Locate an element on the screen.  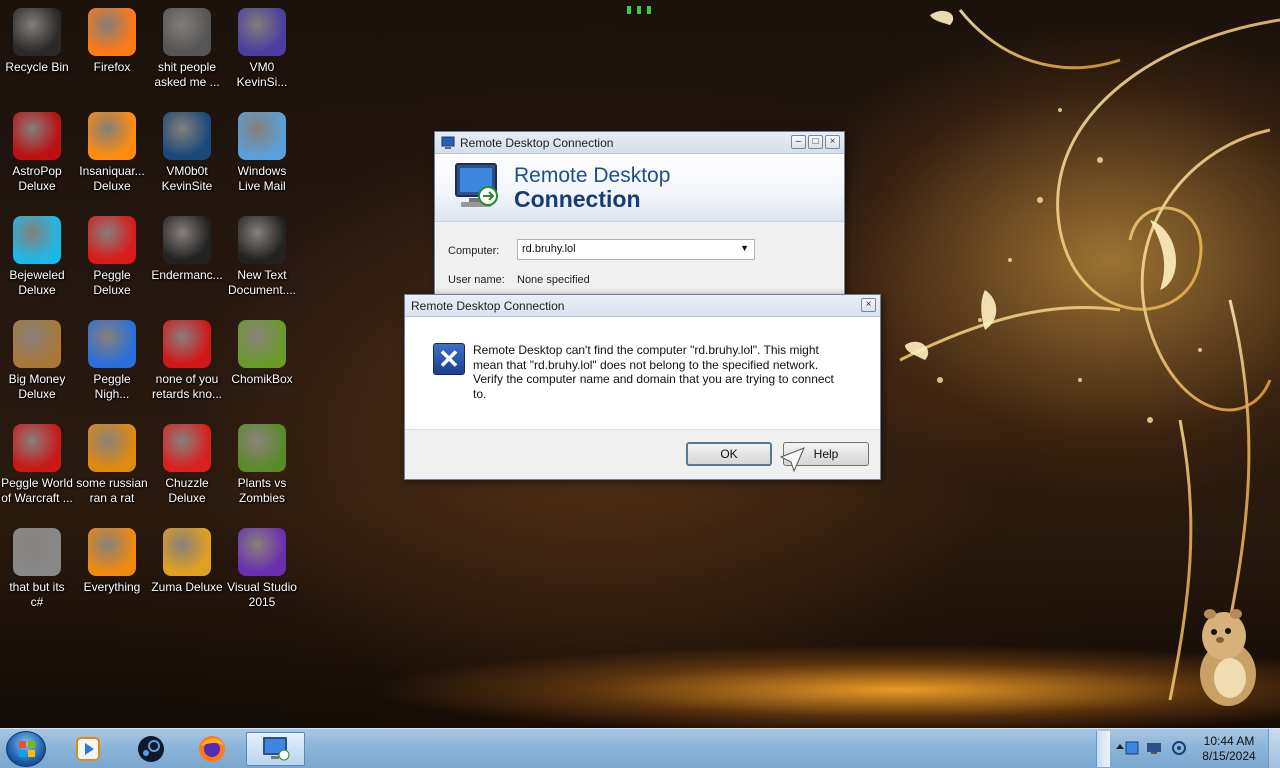
ok-button: OK is located at coordinates (729, 454).